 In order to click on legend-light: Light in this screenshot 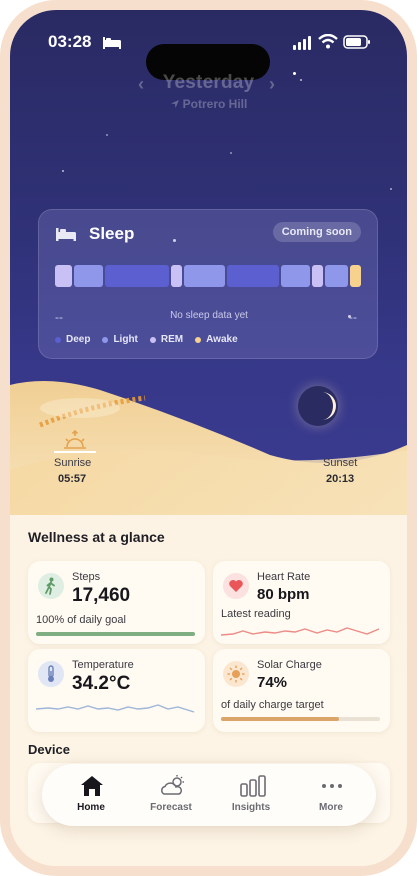, I will do `click(120, 339)`.